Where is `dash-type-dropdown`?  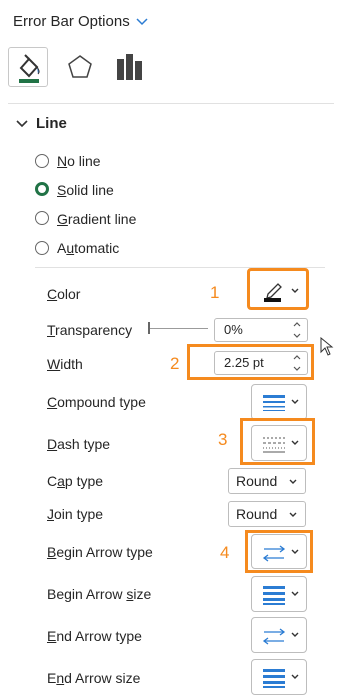 dash-type-dropdown is located at coordinates (279, 443).